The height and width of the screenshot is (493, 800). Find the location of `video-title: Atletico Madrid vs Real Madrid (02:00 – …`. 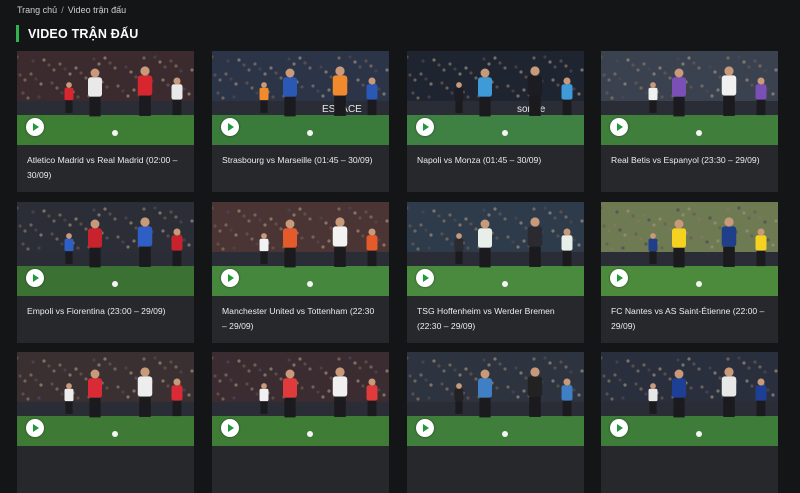

video-title: Atletico Madrid vs Real Madrid (02:00 – … is located at coordinates (106, 167).